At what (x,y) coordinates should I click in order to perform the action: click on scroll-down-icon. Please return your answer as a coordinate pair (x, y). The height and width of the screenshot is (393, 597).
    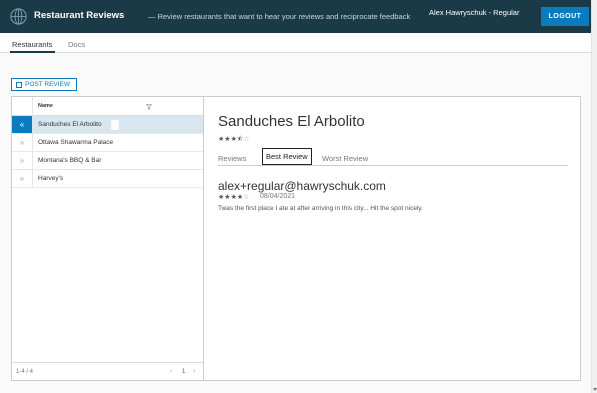
    Looking at the image, I should click on (595, 389).